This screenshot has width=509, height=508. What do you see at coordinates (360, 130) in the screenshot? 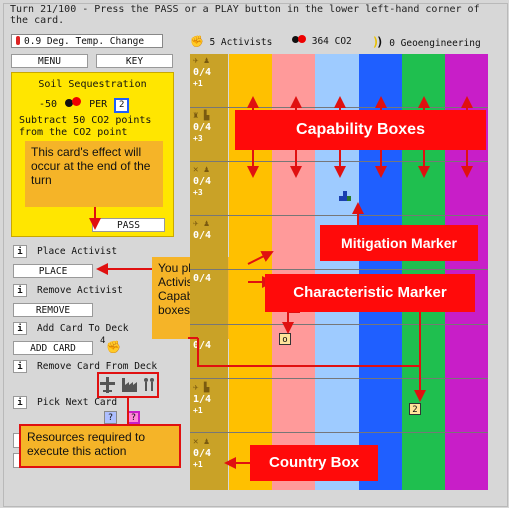
I see `capability-boxes-callout: Capability Boxes` at bounding box center [360, 130].